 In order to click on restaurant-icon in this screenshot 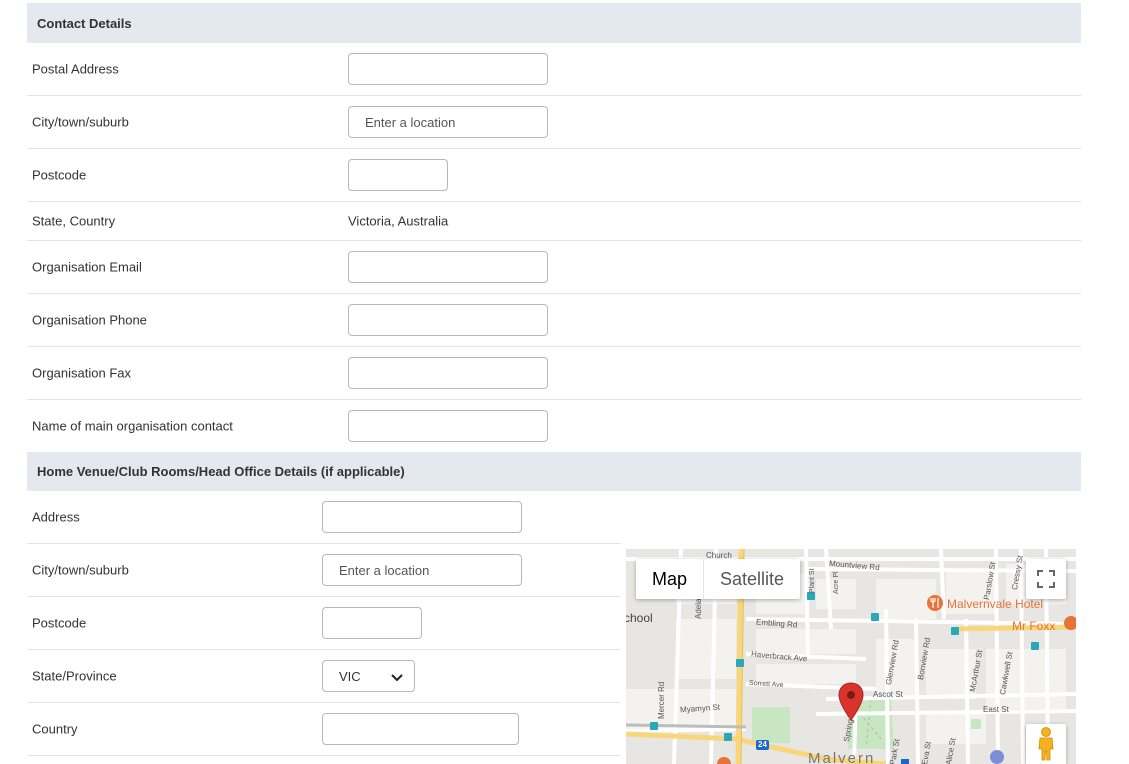, I will do `click(934, 603)`.